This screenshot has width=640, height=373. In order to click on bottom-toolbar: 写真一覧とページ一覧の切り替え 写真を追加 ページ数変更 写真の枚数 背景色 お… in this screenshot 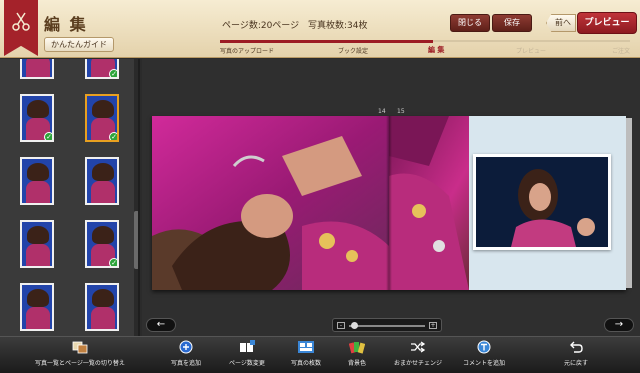, I will do `click(320, 354)`.